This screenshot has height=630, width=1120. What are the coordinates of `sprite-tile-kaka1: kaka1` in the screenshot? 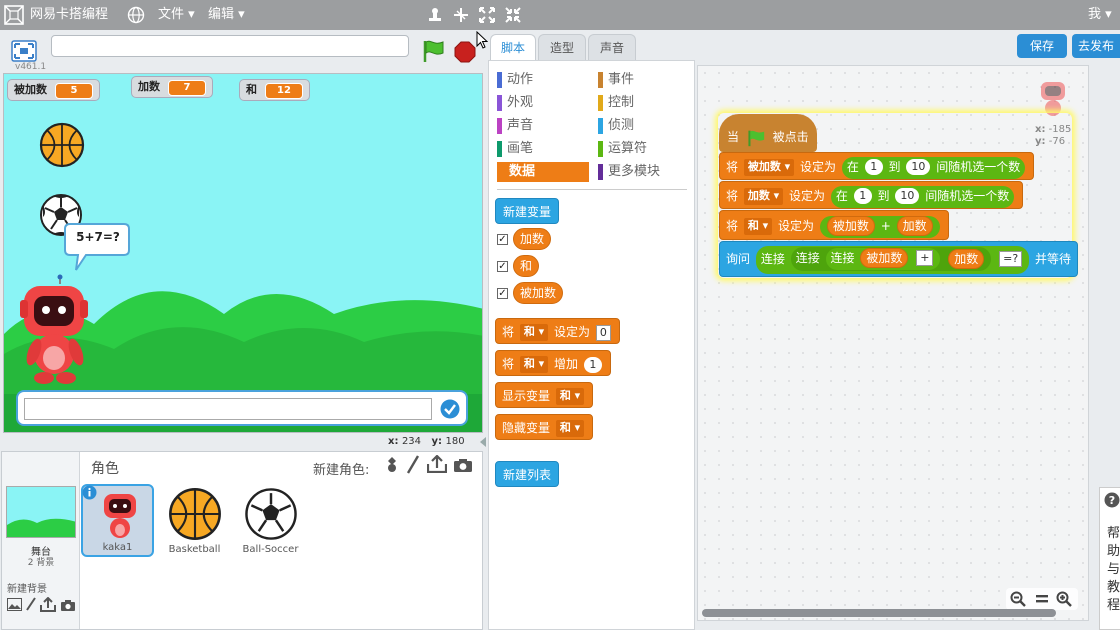 It's located at (117, 520).